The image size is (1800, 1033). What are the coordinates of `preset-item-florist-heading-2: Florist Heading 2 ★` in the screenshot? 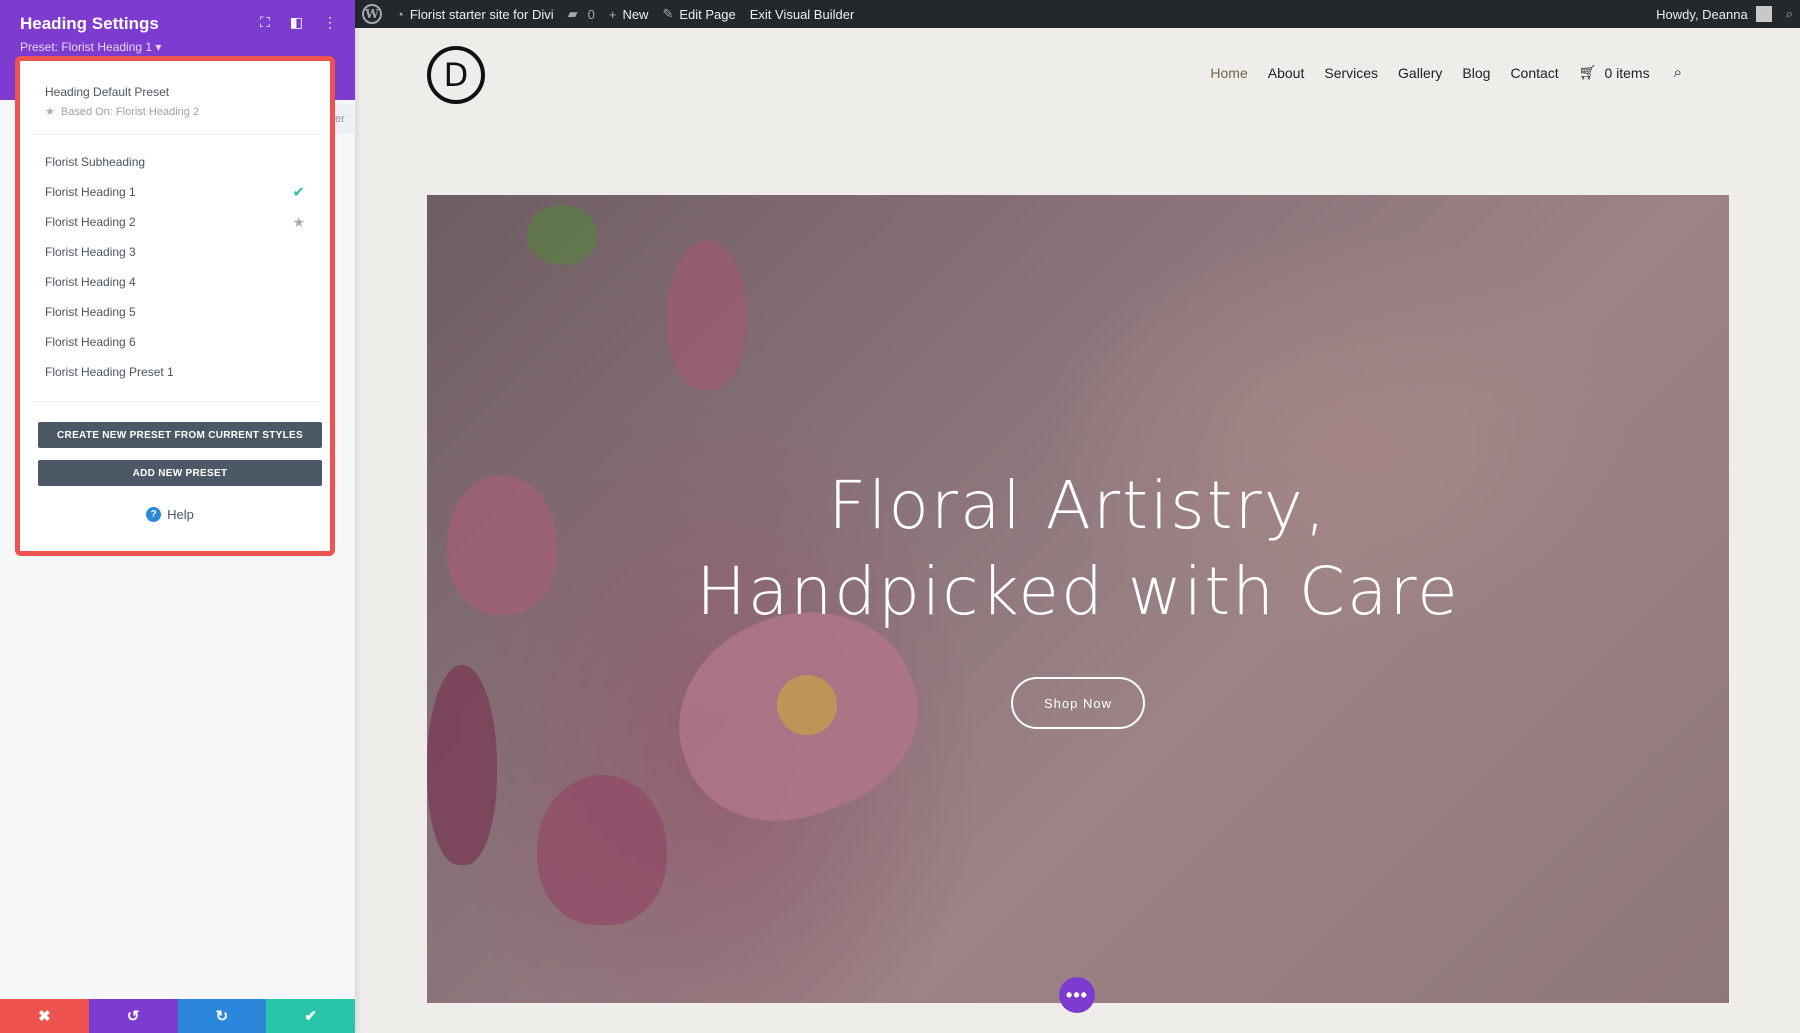 It's located at (175, 222).